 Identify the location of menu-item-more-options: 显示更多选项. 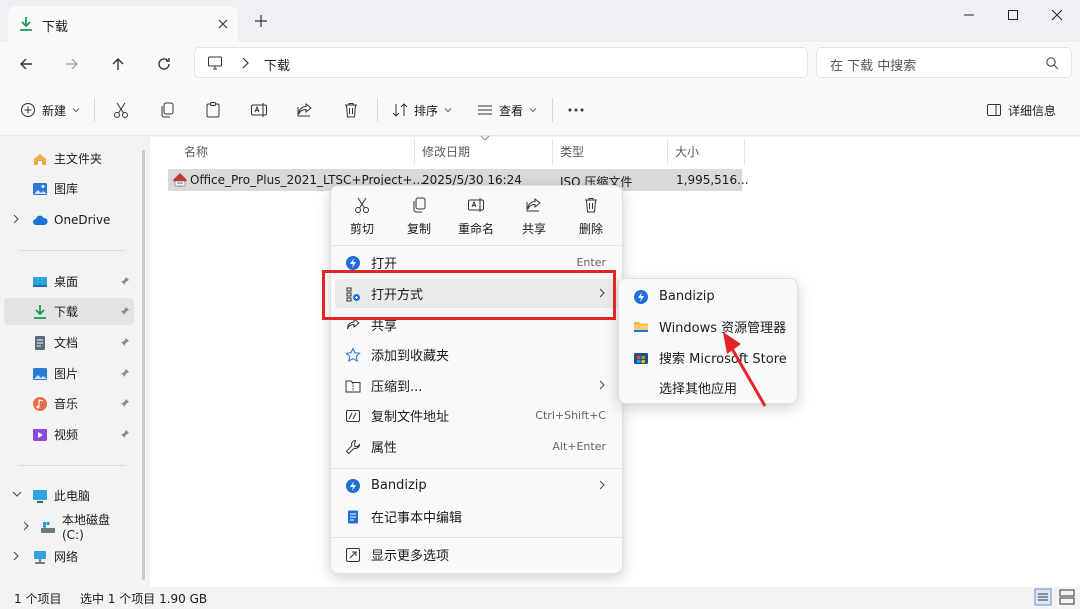
(477, 554).